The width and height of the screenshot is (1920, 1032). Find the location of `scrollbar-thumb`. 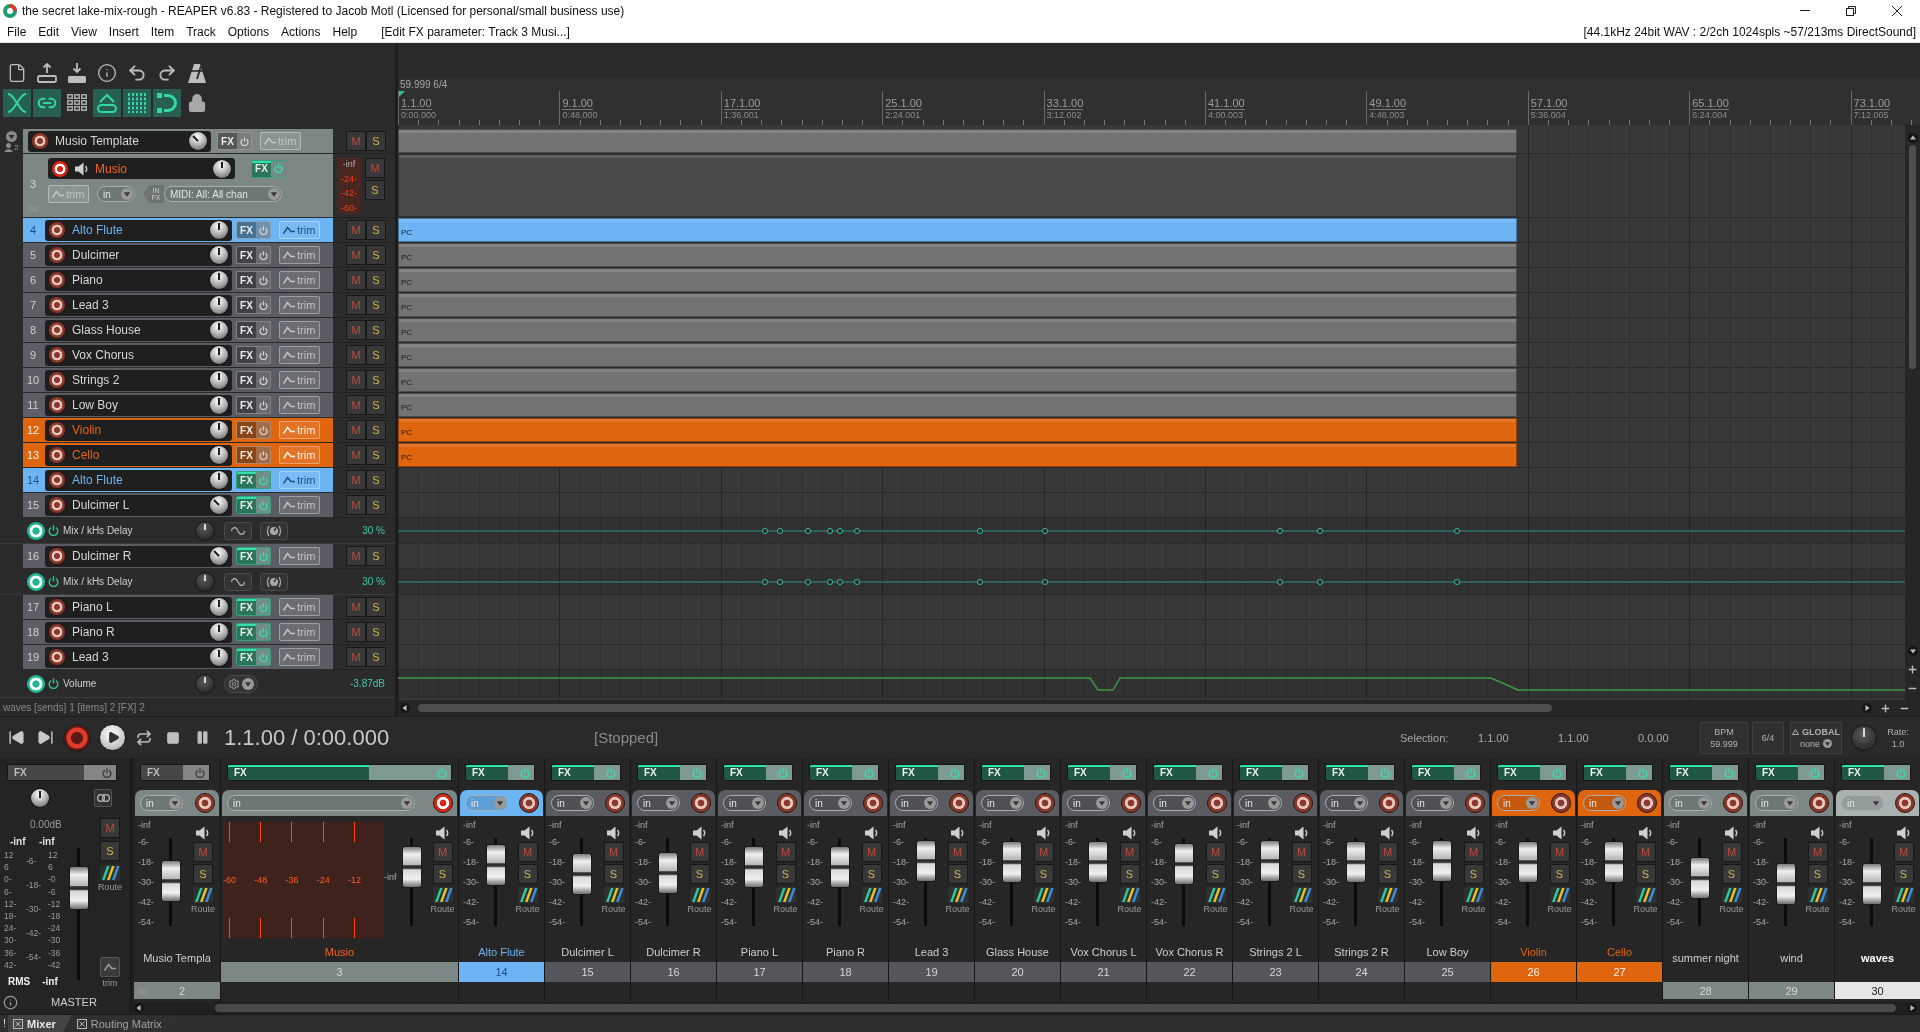

scrollbar-thumb is located at coordinates (1912, 257).